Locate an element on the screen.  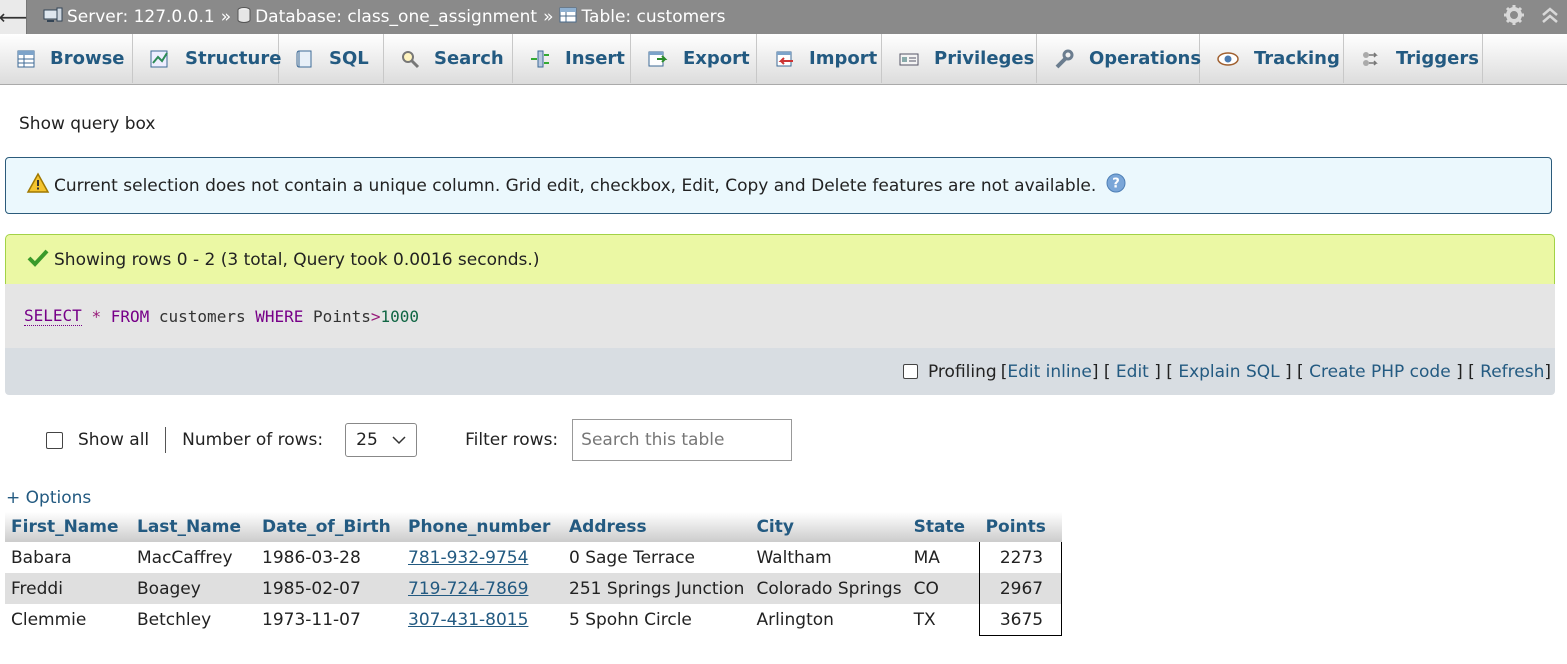
back-arrow-icon: ⟵ is located at coordinates (13, 17).